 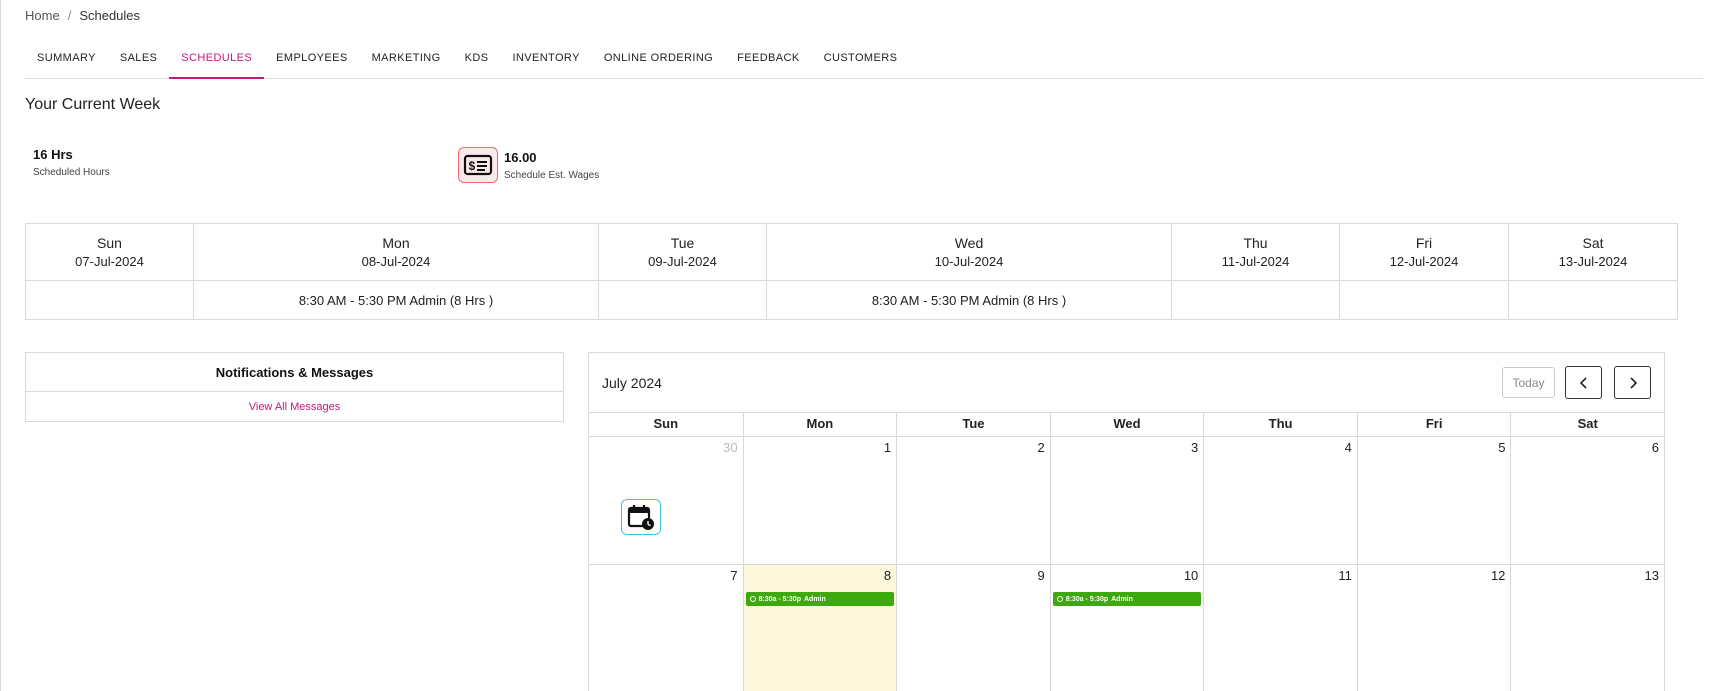 What do you see at coordinates (396, 243) in the screenshot?
I see `week-day-name: Mon` at bounding box center [396, 243].